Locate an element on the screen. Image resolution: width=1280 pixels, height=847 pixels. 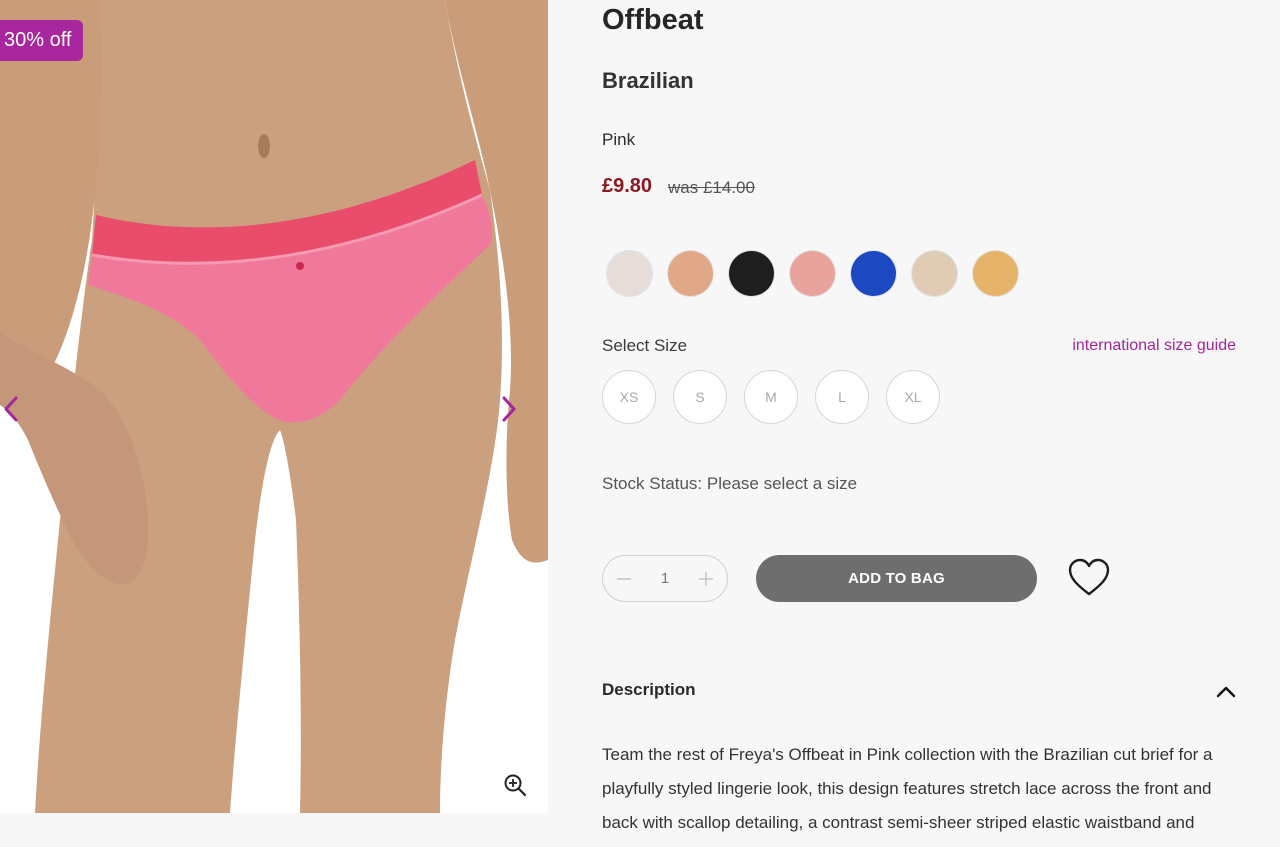
stock-status: Stock Status: Please select a size is located at coordinates (730, 483).